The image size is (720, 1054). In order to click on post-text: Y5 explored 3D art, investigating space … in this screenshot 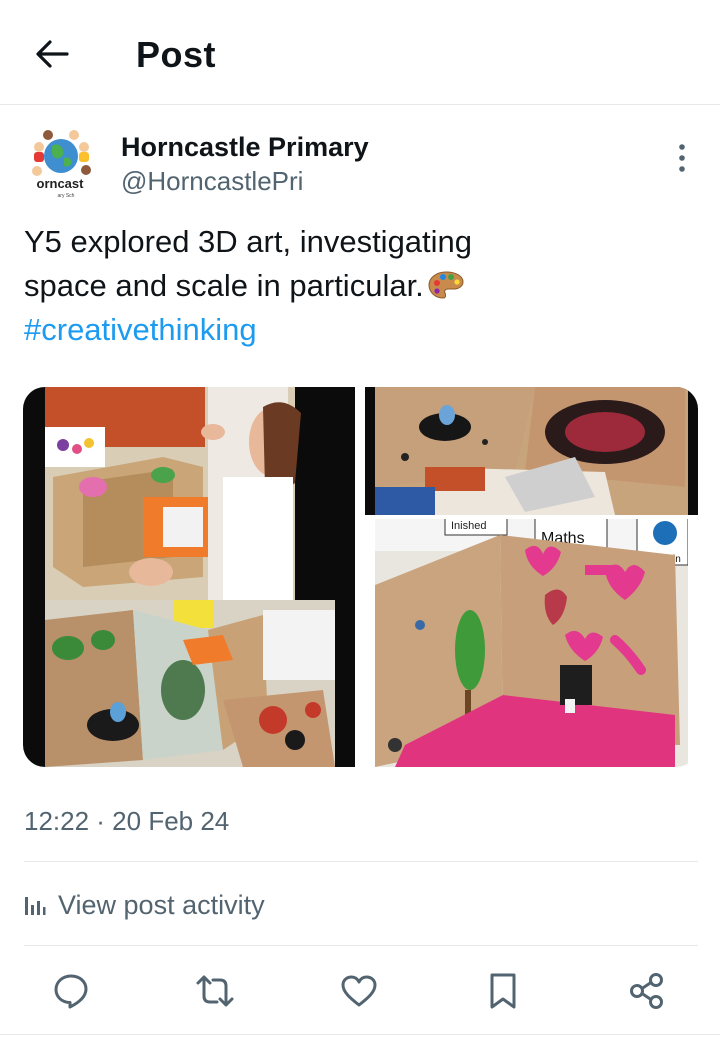, I will do `click(344, 286)`.